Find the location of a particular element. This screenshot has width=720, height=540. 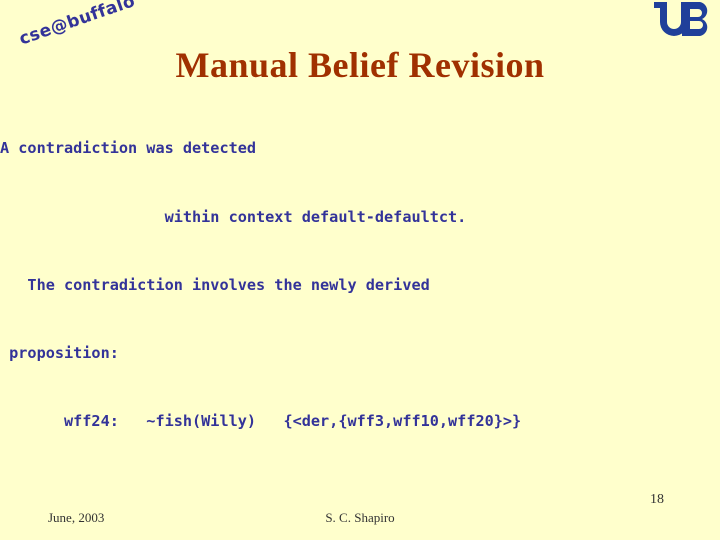

console-line: proposition: is located at coordinates (59, 352).